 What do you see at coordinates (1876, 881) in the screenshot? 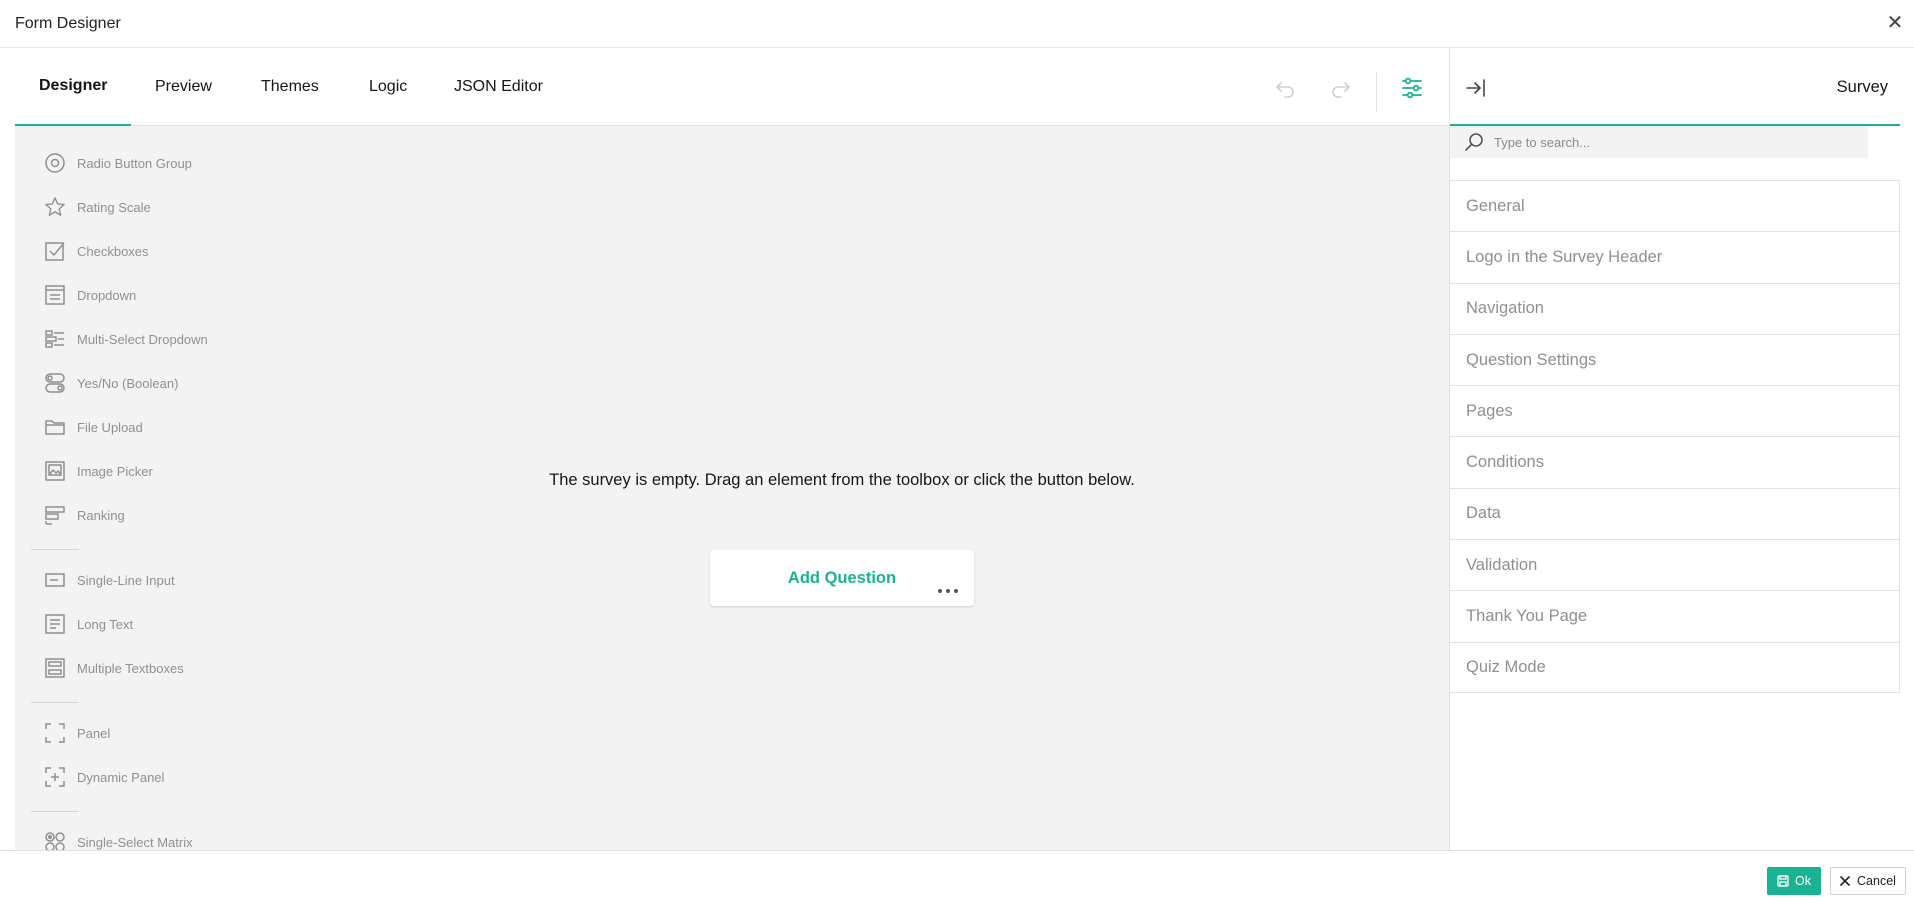
I see `cancel-label: Cancel` at bounding box center [1876, 881].